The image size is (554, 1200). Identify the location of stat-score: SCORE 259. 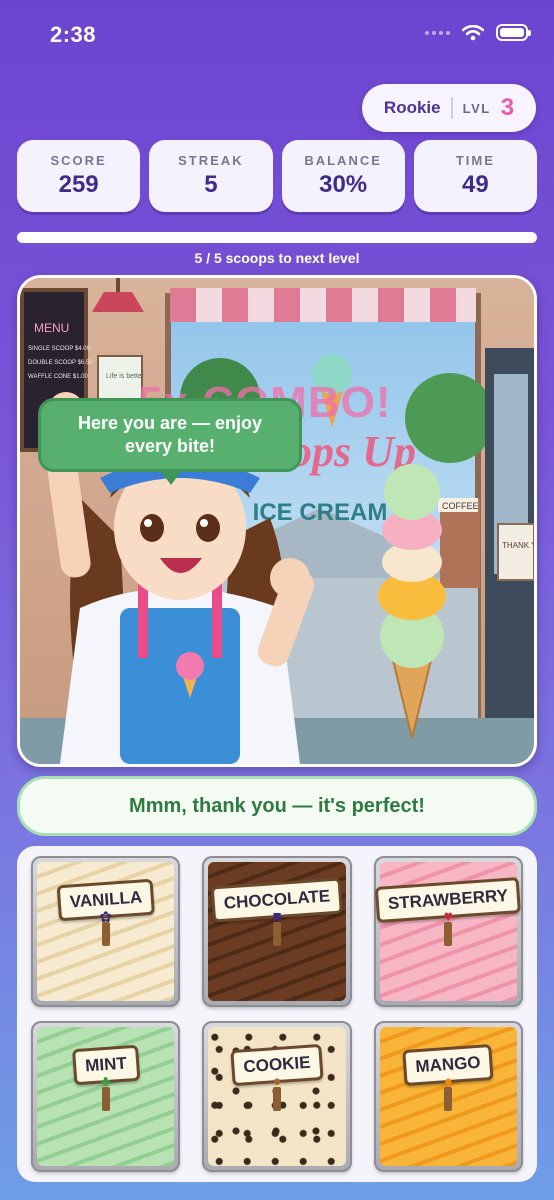
(79, 176).